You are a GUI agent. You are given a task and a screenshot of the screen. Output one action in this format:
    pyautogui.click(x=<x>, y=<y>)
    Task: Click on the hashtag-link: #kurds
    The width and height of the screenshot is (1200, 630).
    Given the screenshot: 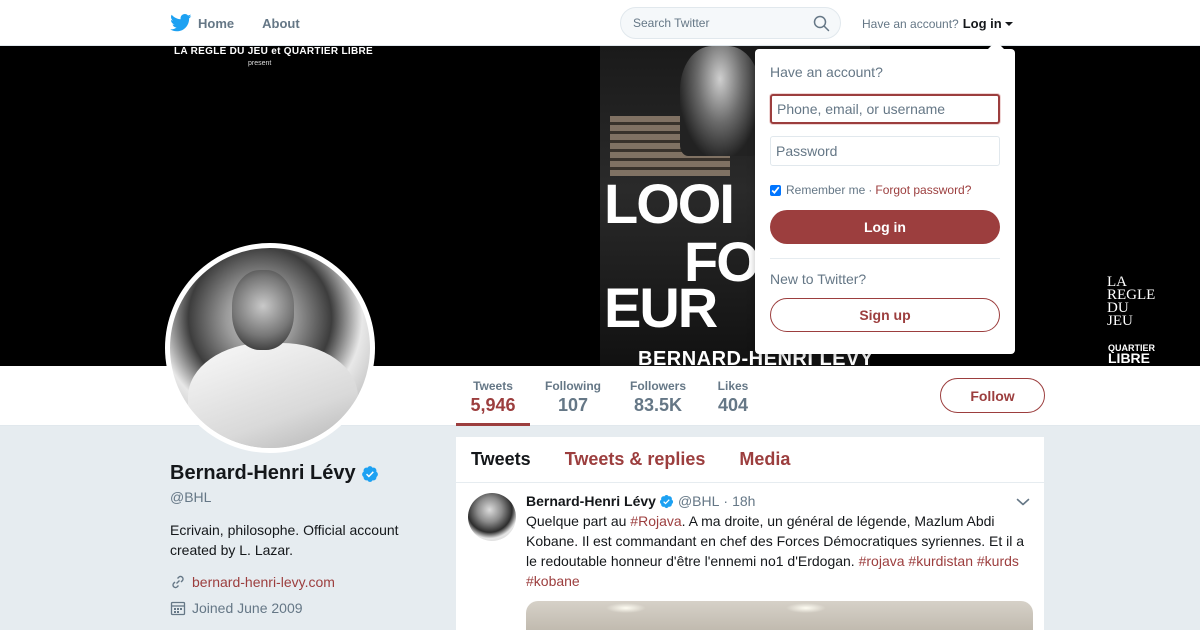 What is the action you would take?
    pyautogui.click(x=998, y=561)
    